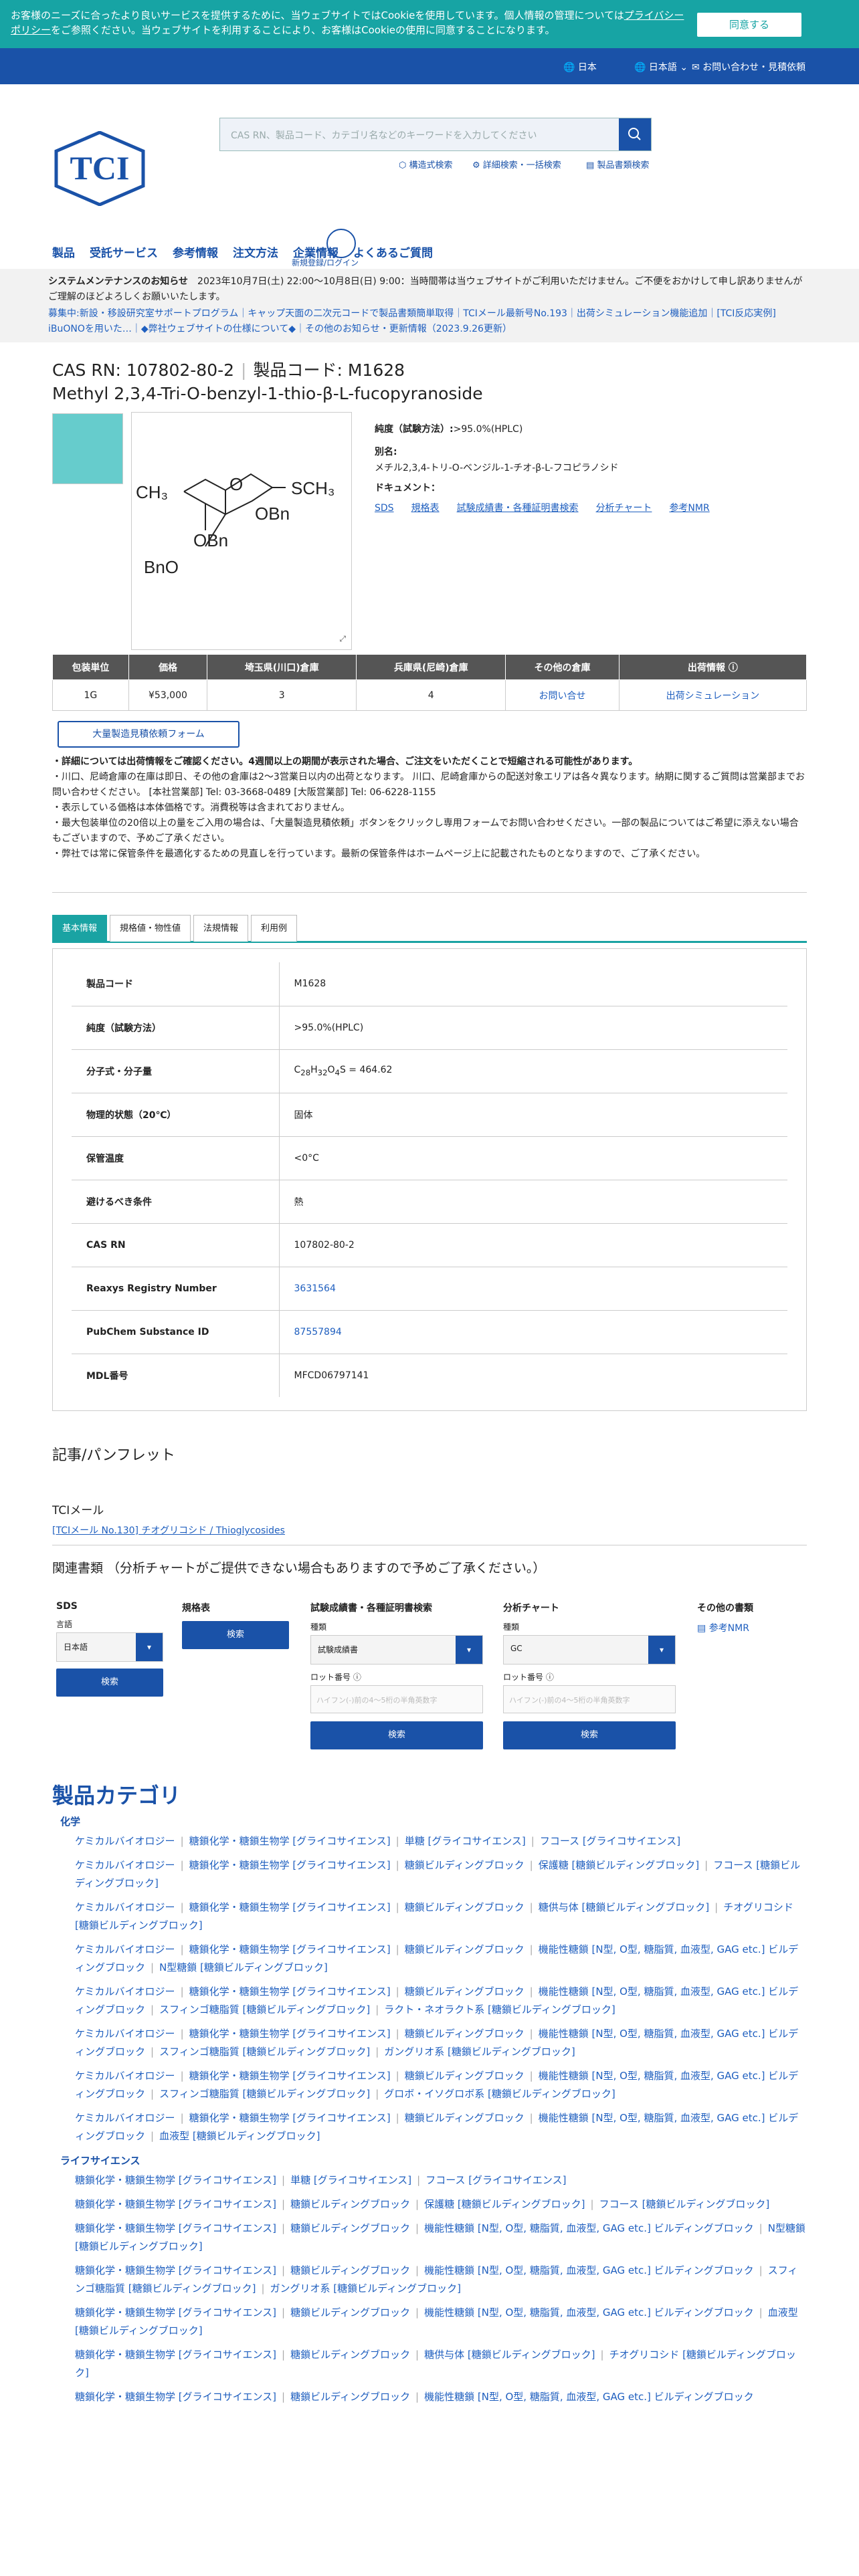  I want to click on contact-link: ✉ お問い合わせ・見積依頼, so click(748, 67).